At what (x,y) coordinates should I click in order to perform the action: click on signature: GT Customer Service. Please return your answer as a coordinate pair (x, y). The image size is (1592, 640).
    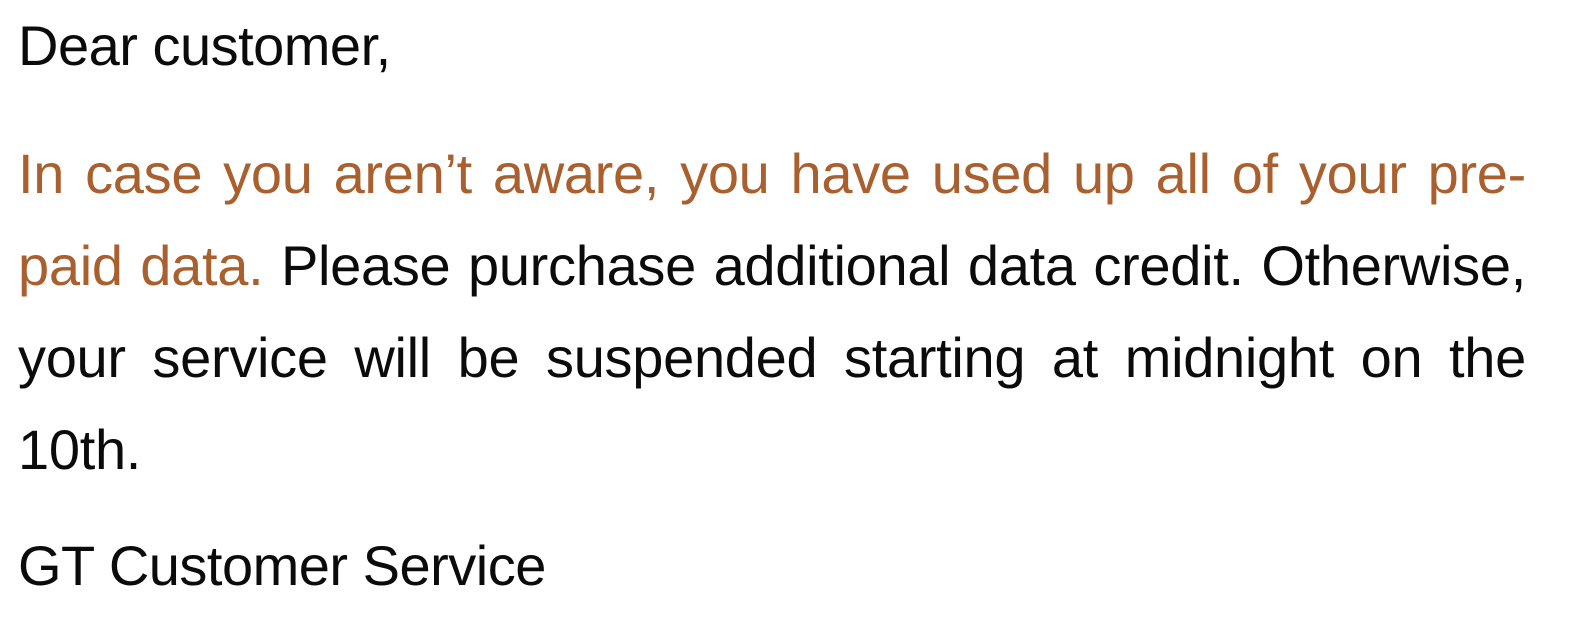
    Looking at the image, I should click on (282, 565).